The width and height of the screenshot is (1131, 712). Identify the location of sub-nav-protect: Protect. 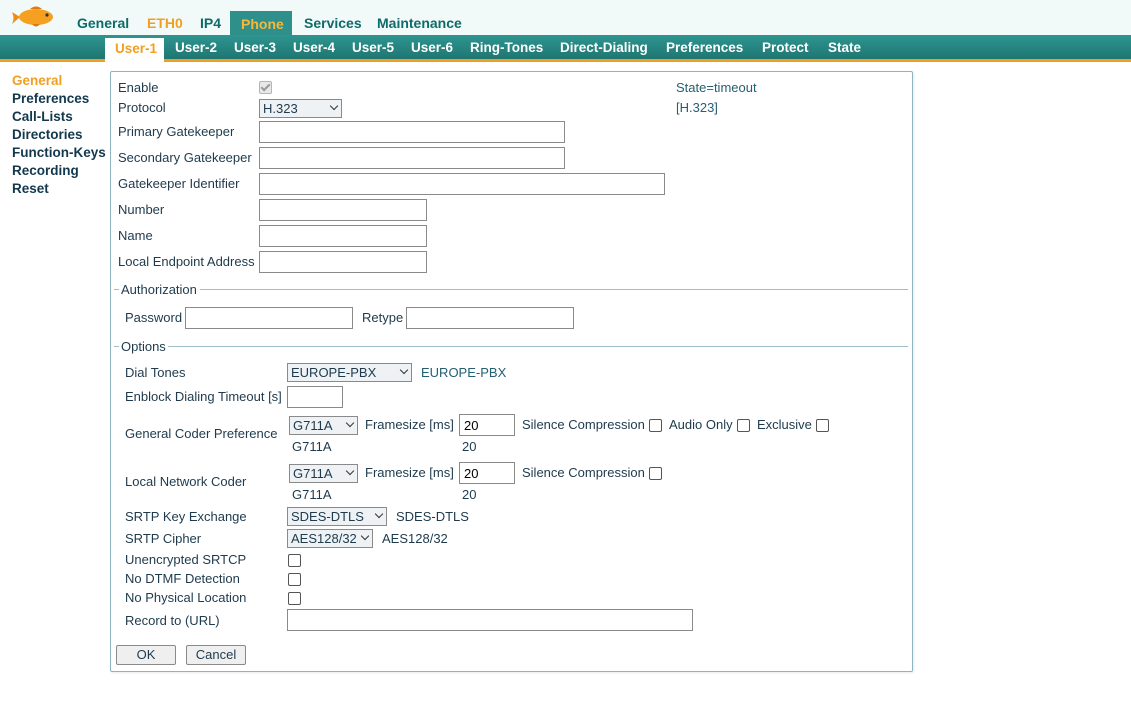
(785, 47).